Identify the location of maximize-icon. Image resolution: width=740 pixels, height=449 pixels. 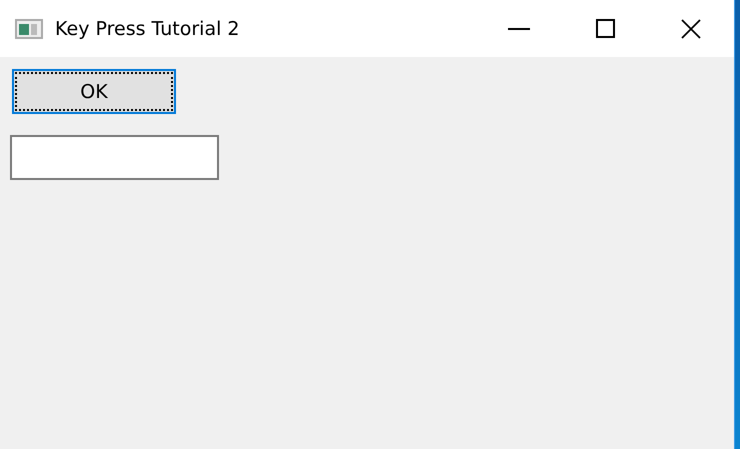
(605, 28).